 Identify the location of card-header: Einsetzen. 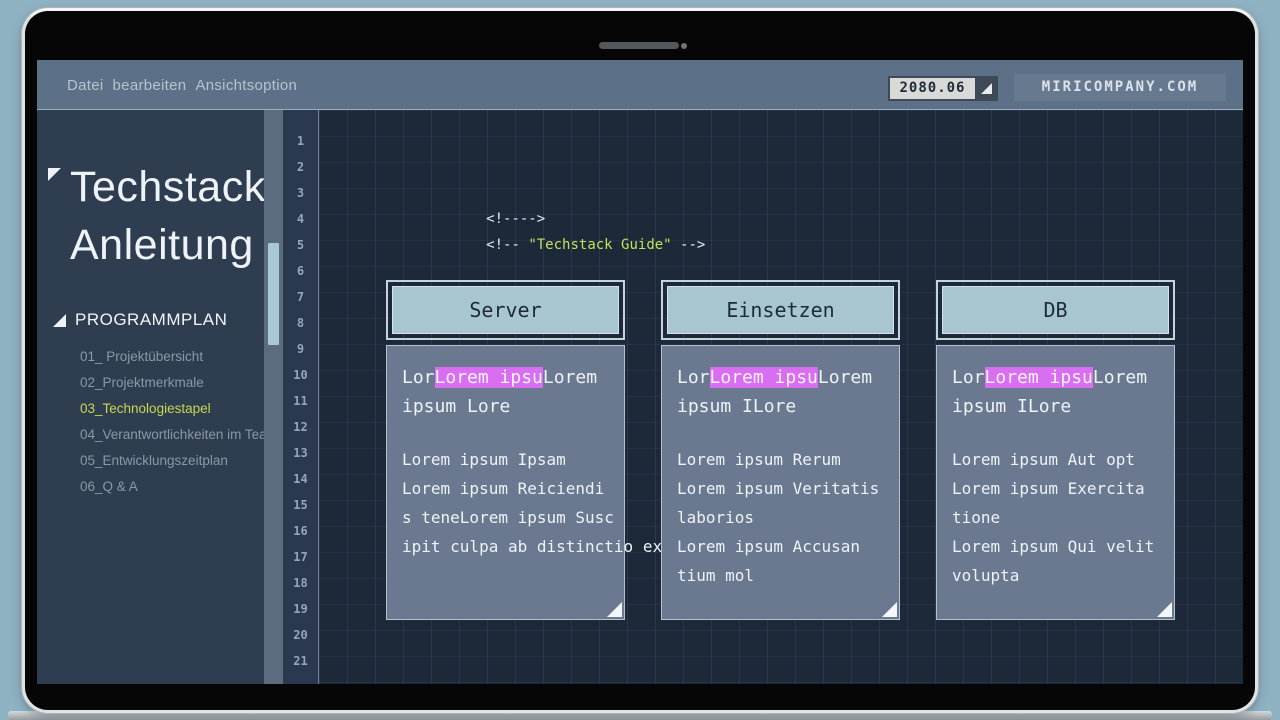
(780, 310).